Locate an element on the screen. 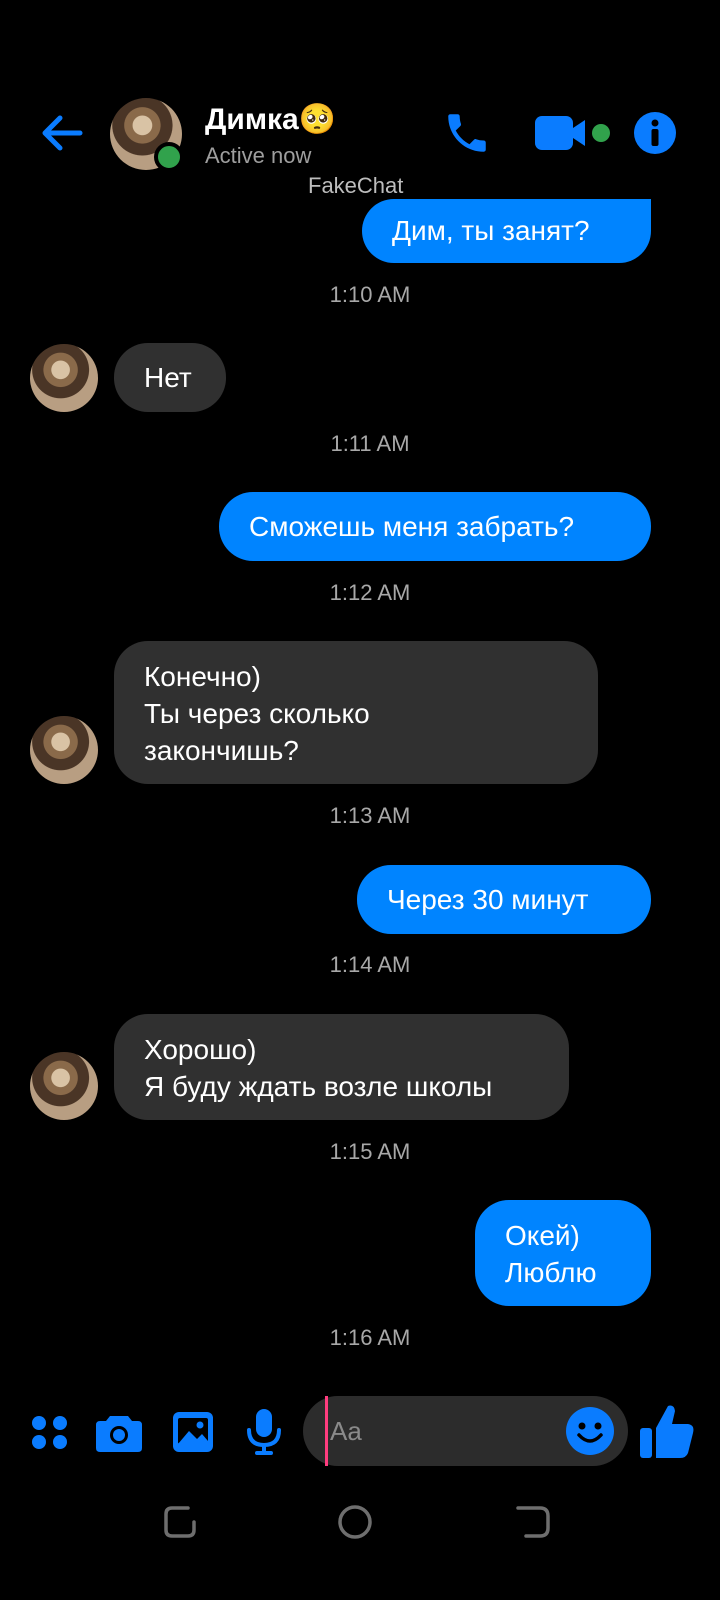 The image size is (720, 1600). image-icon is located at coordinates (193, 1432).